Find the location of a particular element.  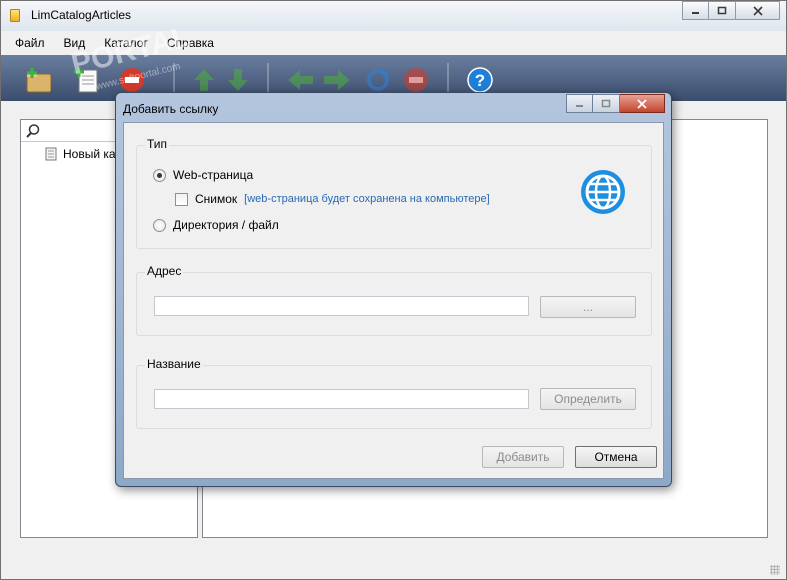

menu-catalog: Каталог is located at coordinates (126, 43).